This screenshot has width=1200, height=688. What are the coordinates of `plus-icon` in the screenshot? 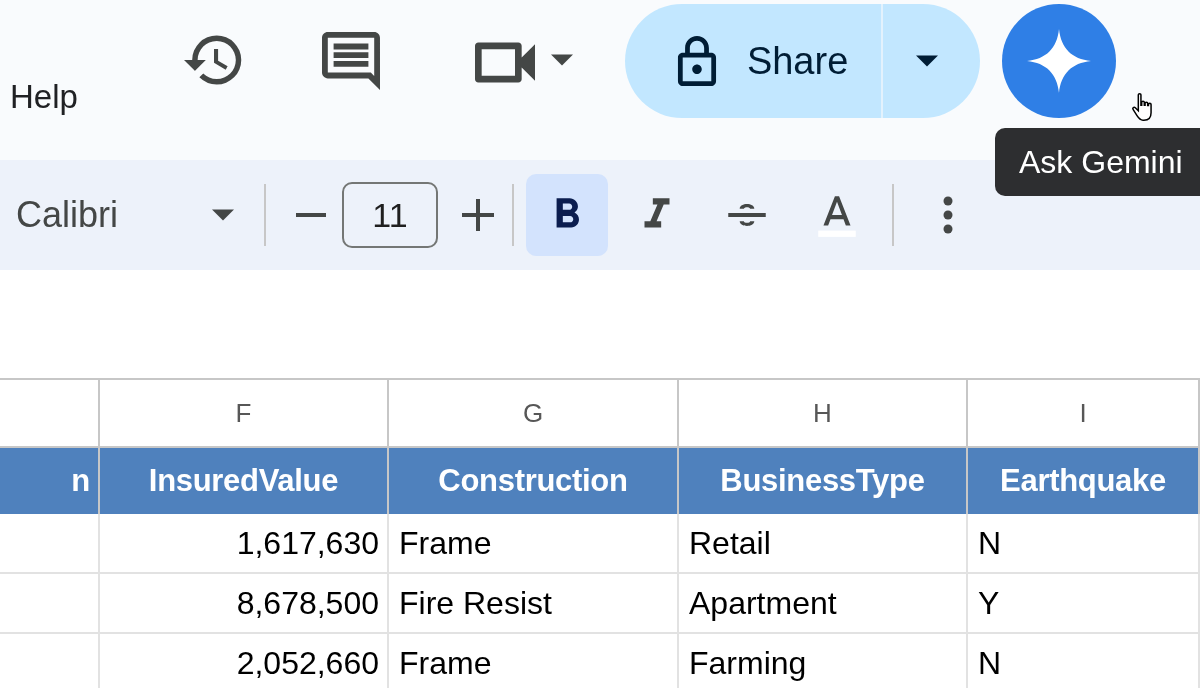 It's located at (478, 215).